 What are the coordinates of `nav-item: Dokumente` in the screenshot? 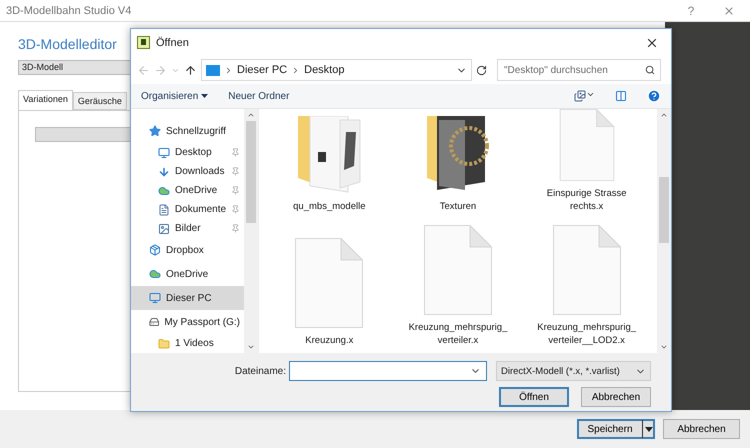 It's located at (187, 209).